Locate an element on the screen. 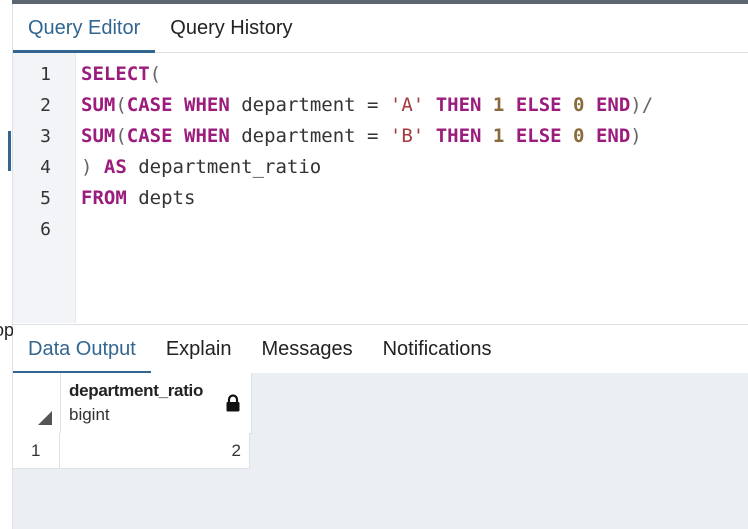 This screenshot has width=748, height=529. grid-cell: 2 is located at coordinates (155, 451).